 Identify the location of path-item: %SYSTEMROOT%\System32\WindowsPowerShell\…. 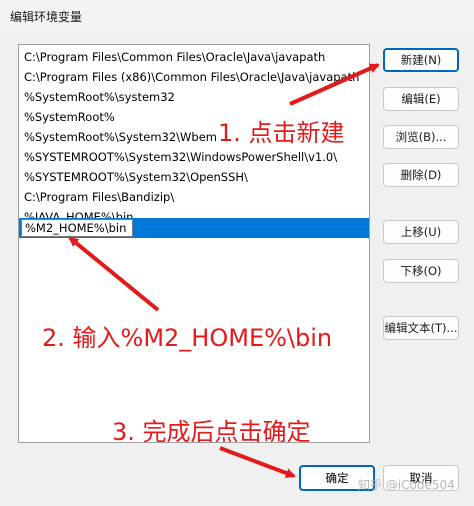
(194, 157).